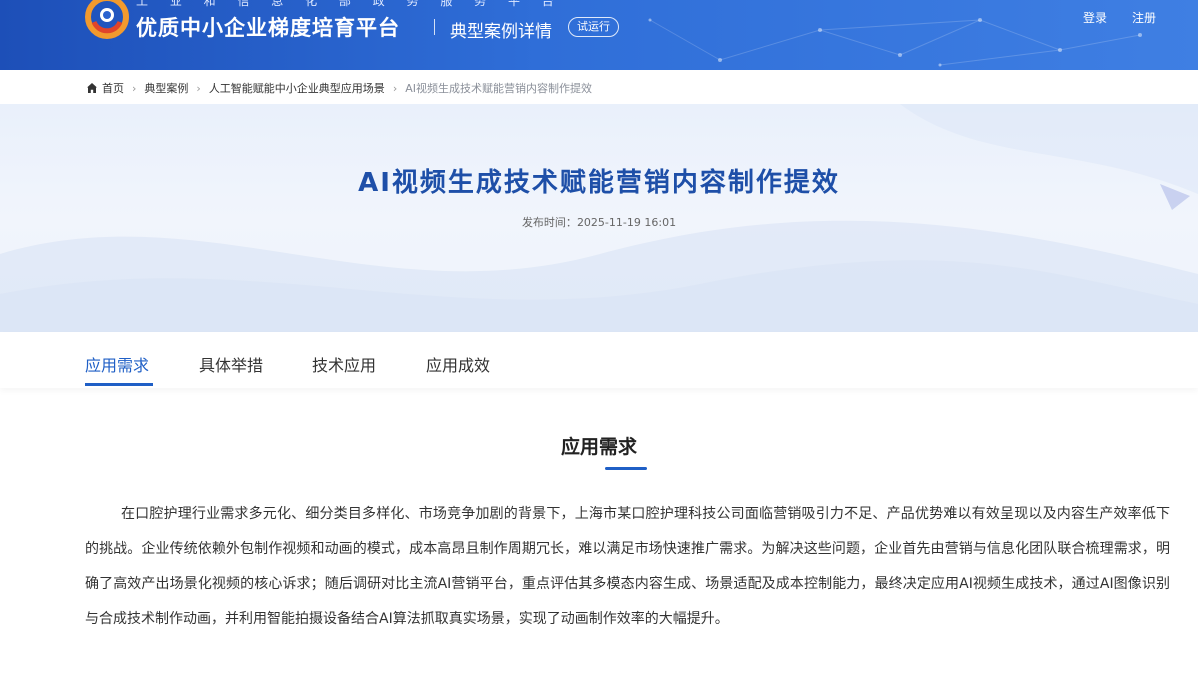 Image resolution: width=1198 pixels, height=676 pixels. I want to click on title-divider, so click(434, 27).